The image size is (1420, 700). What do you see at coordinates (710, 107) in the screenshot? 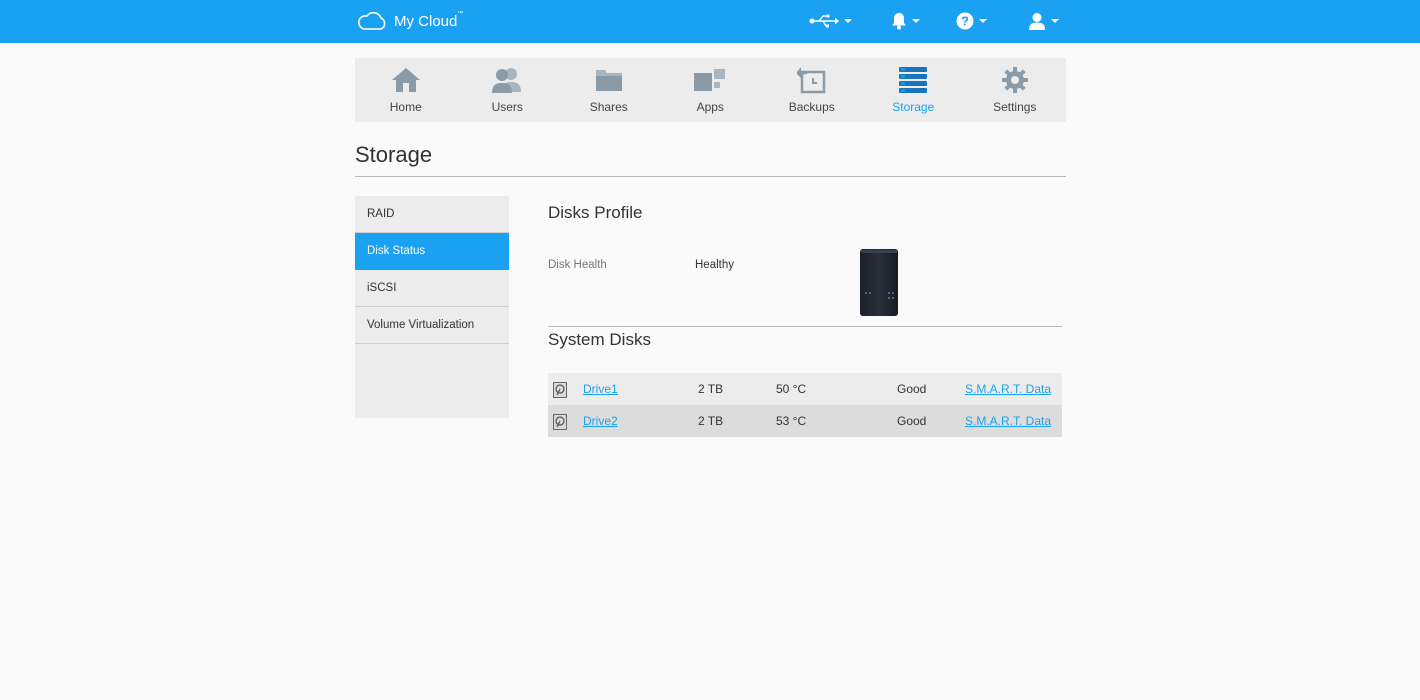
I see `nav-label: Apps` at bounding box center [710, 107].